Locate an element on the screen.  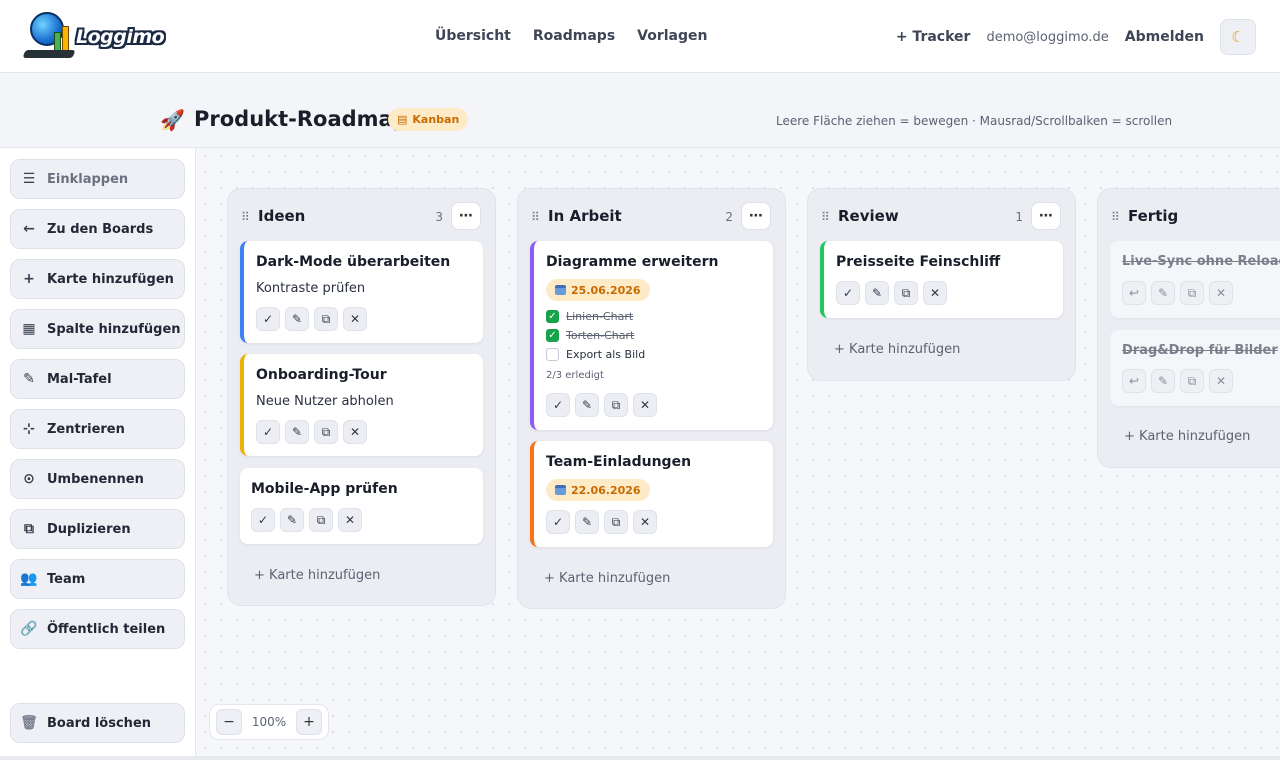
rename-board-button: ⊙ Umbenennen is located at coordinates (97, 479).